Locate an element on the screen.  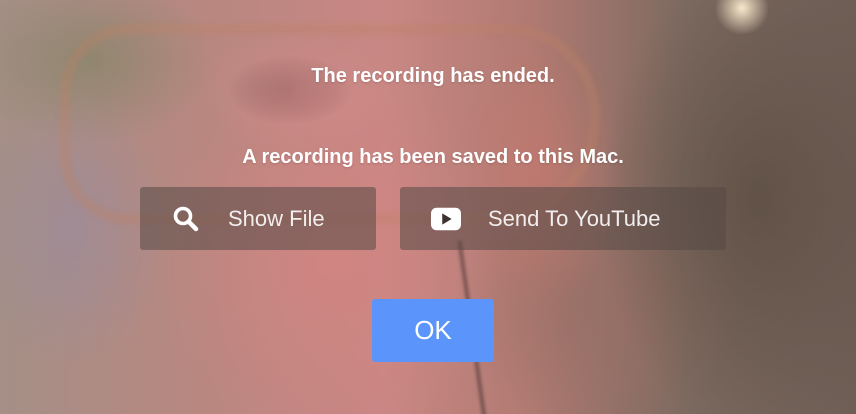
ok-button: OK is located at coordinates (433, 330).